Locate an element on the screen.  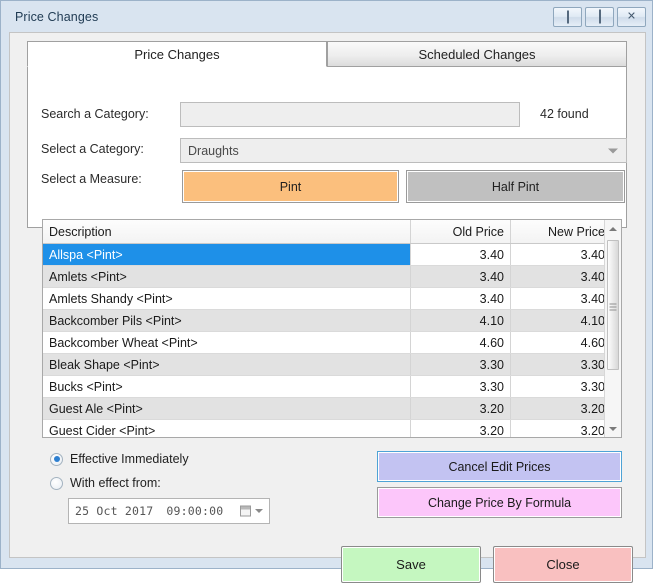
table-row: Amlets <Pint> 3.40 3.40 is located at coordinates (332, 277).